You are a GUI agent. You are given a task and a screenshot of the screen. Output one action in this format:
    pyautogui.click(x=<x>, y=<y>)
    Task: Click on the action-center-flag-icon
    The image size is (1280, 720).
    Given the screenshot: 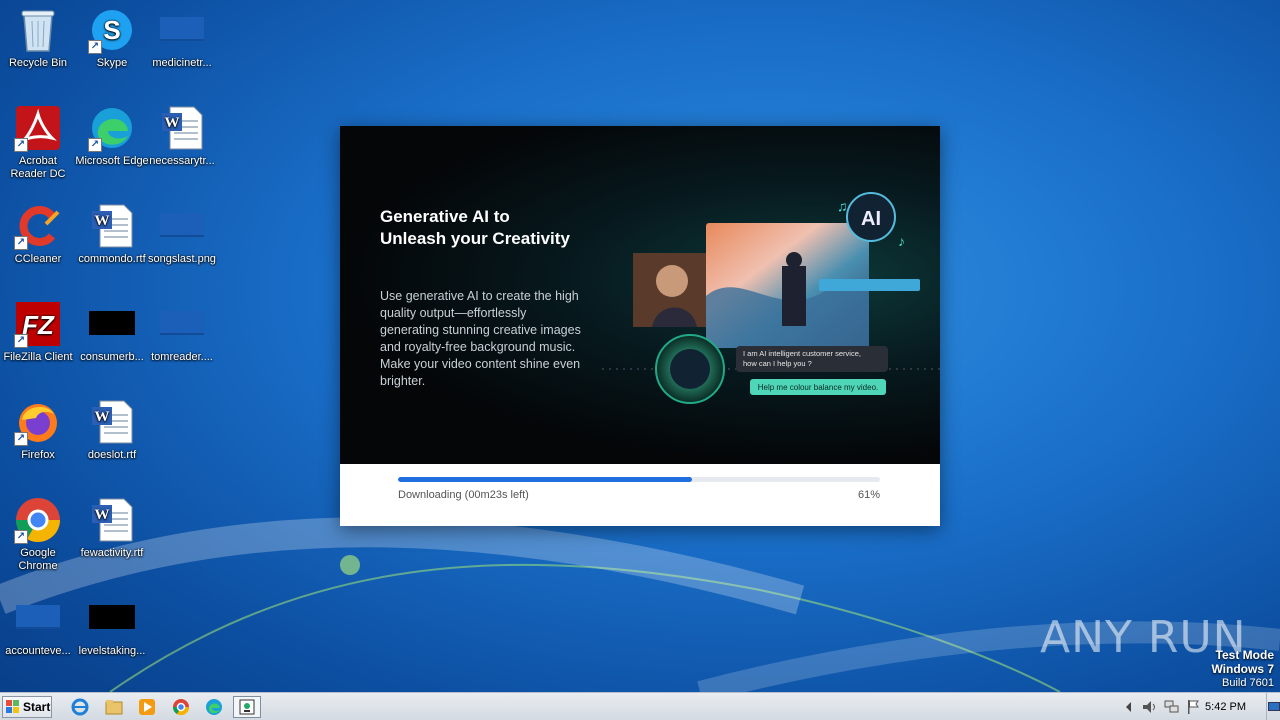 What is the action you would take?
    pyautogui.click(x=1193, y=707)
    